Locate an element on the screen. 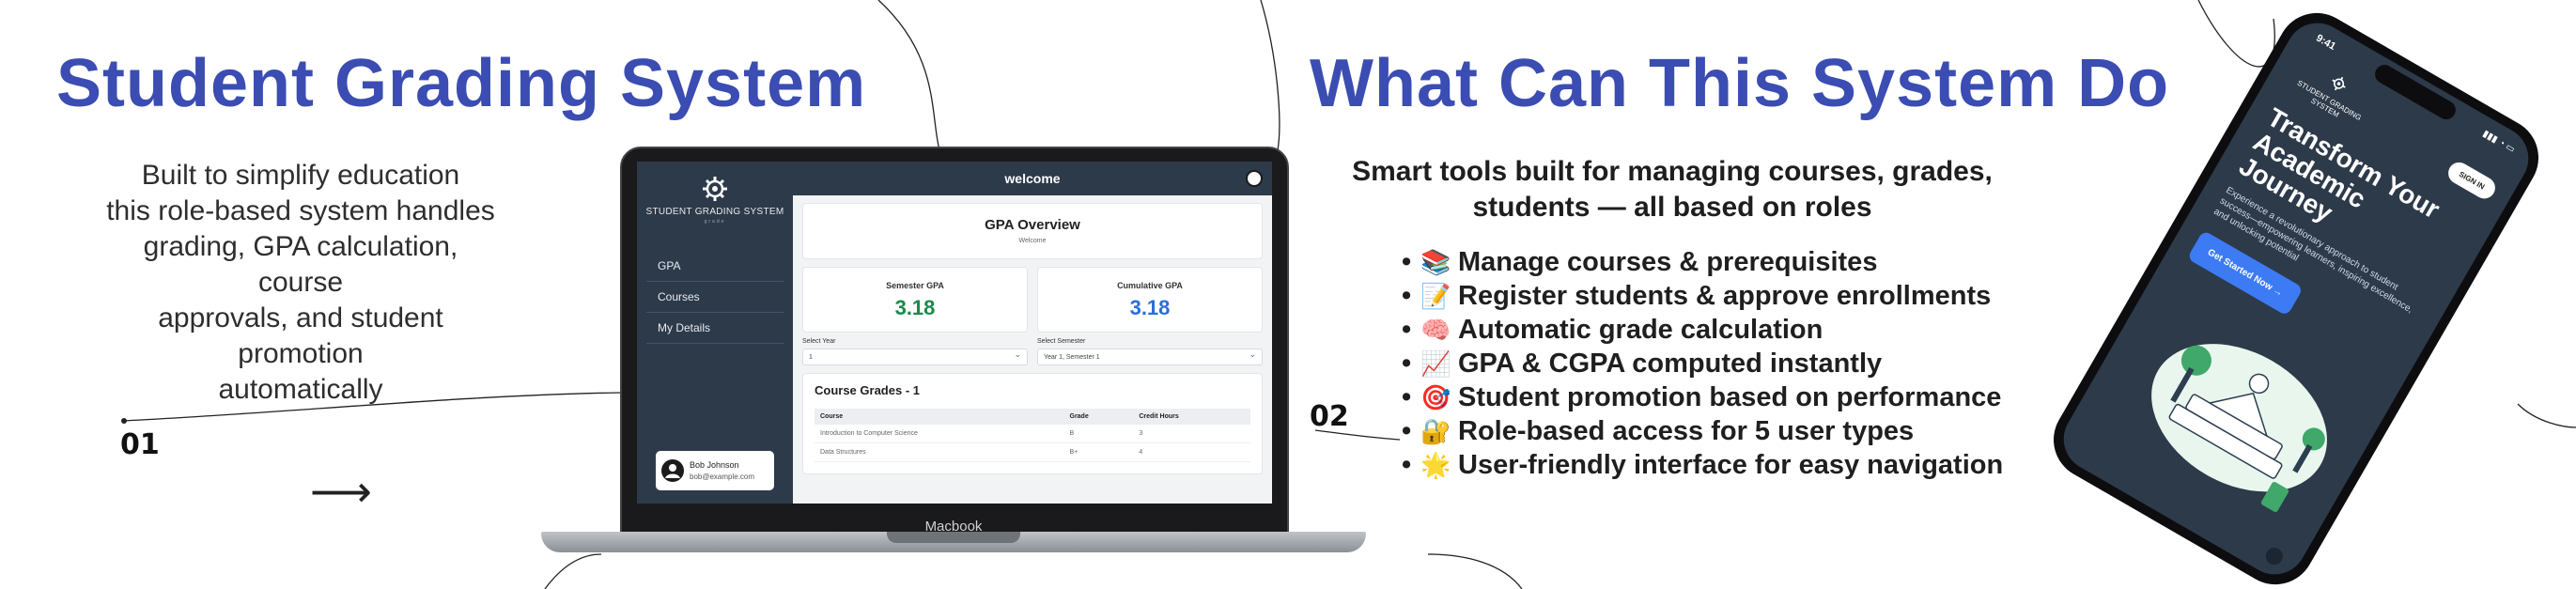  arrow-right-icon: ⟶ is located at coordinates (341, 491).